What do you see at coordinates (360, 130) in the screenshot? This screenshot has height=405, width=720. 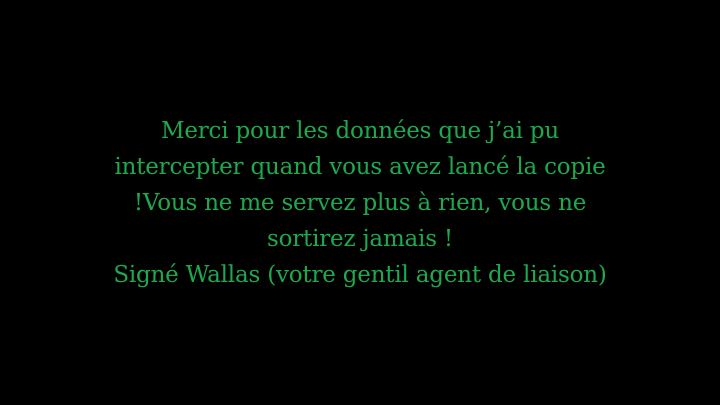 I see `message-line-1: Merci pour les données que j’ai pu` at bounding box center [360, 130].